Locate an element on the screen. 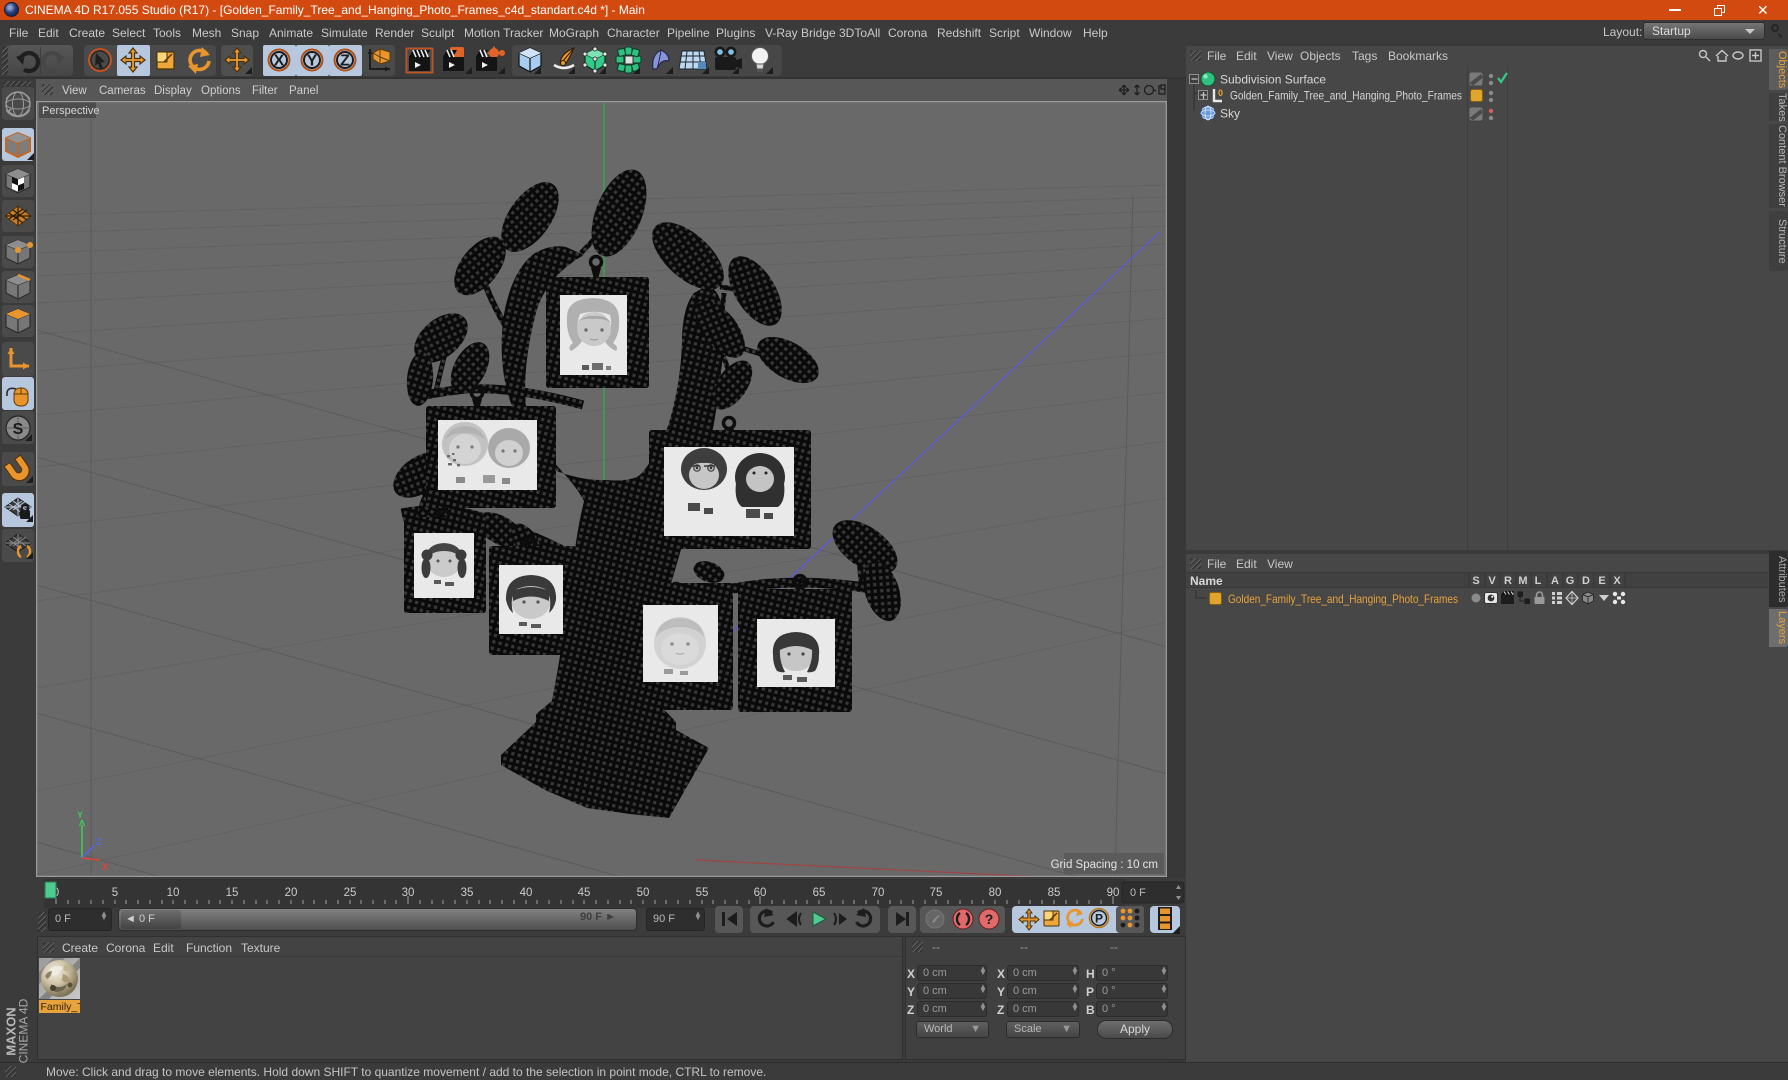 Image resolution: width=1788 pixels, height=1080 pixels. svg-text: P is located at coordinates (1099, 919).